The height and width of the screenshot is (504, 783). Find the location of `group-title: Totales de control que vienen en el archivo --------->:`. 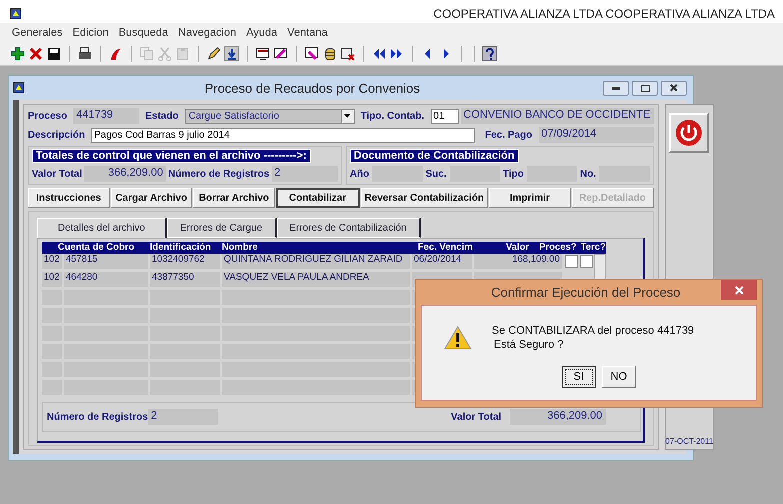

group-title: Totales de control que vienen en el archivo --------->: is located at coordinates (171, 156).